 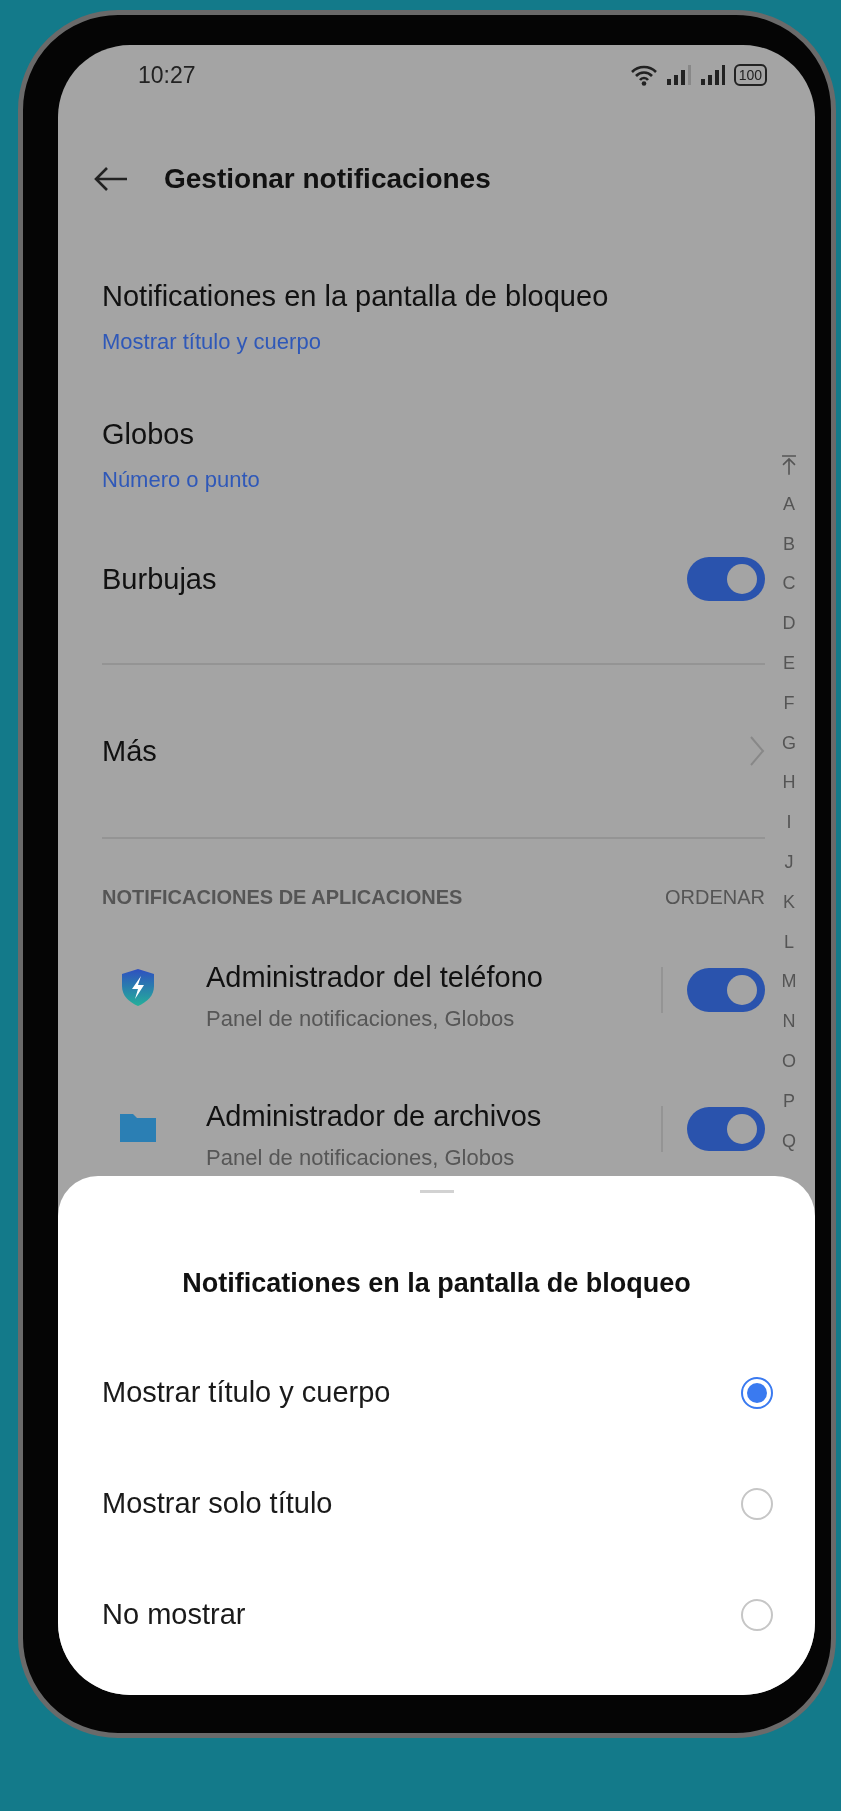 What do you see at coordinates (111, 179) in the screenshot?
I see `back-arrow-icon` at bounding box center [111, 179].